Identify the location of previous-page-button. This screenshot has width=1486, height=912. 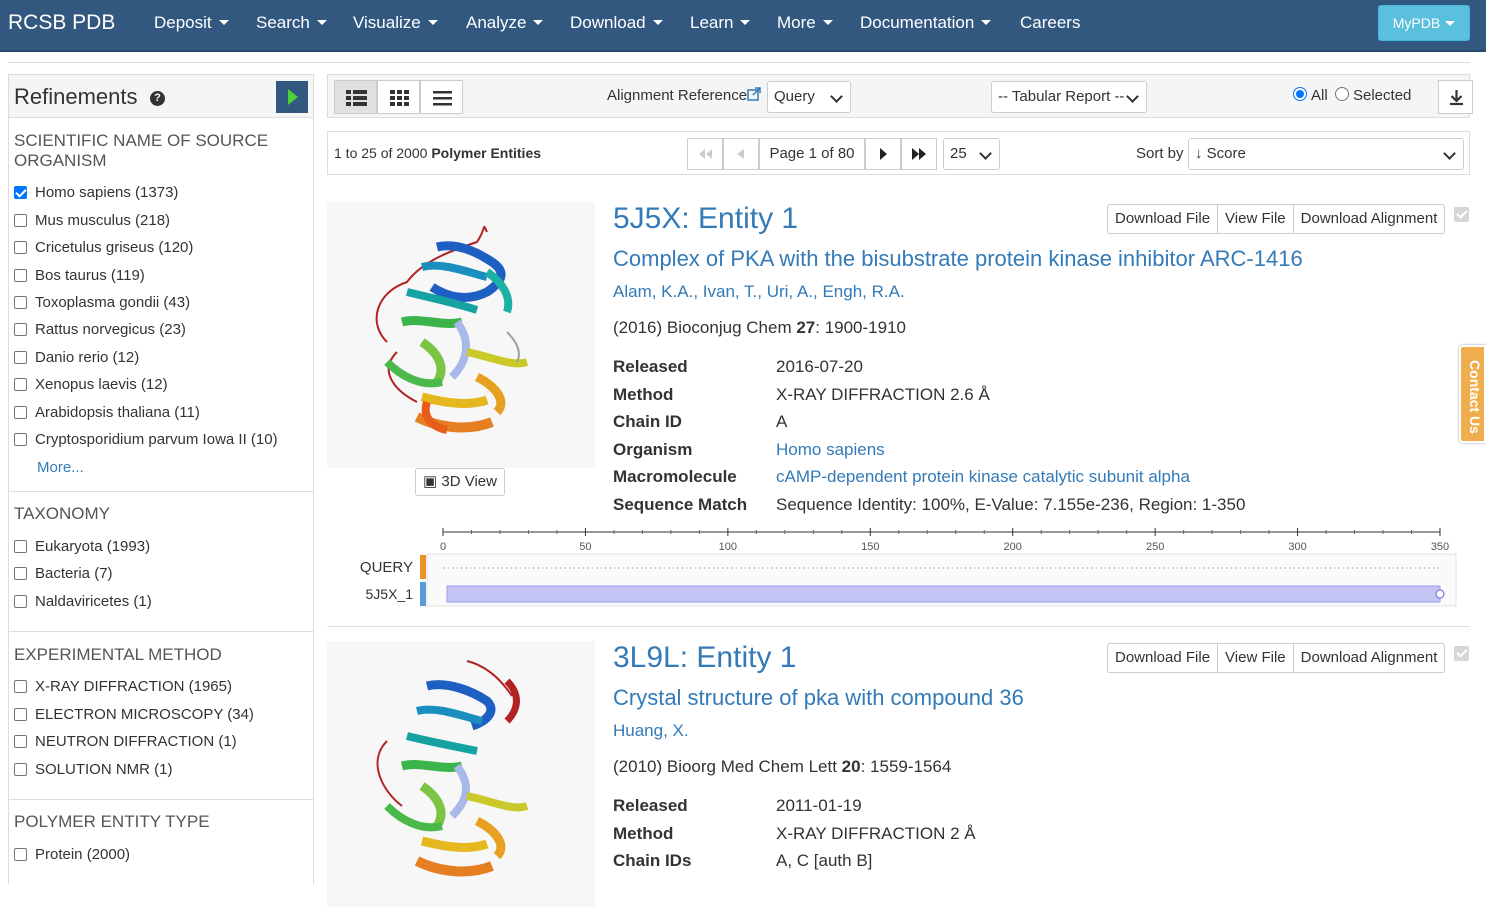
(741, 154).